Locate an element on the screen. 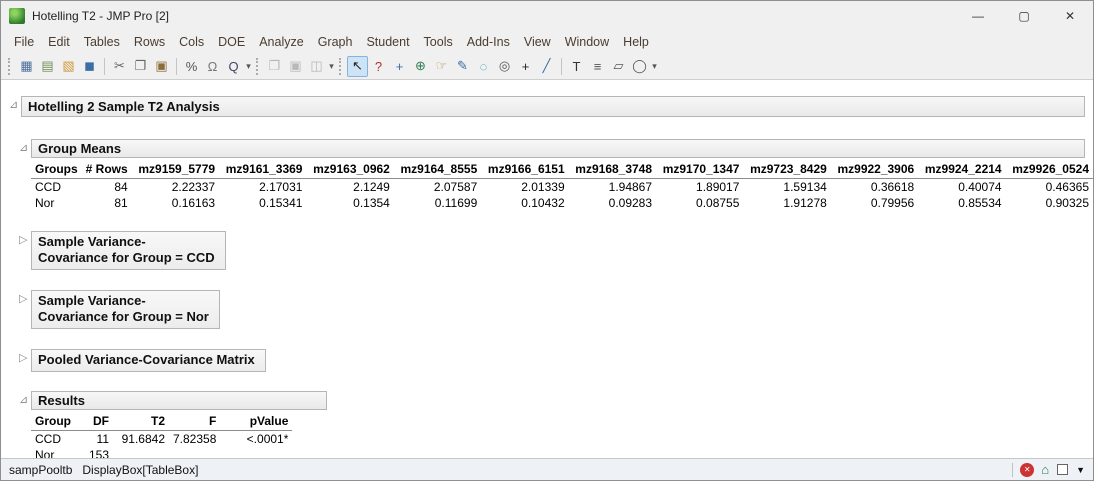 This screenshot has height=481, width=1094. copy-icon: ❐ is located at coordinates (140, 66).